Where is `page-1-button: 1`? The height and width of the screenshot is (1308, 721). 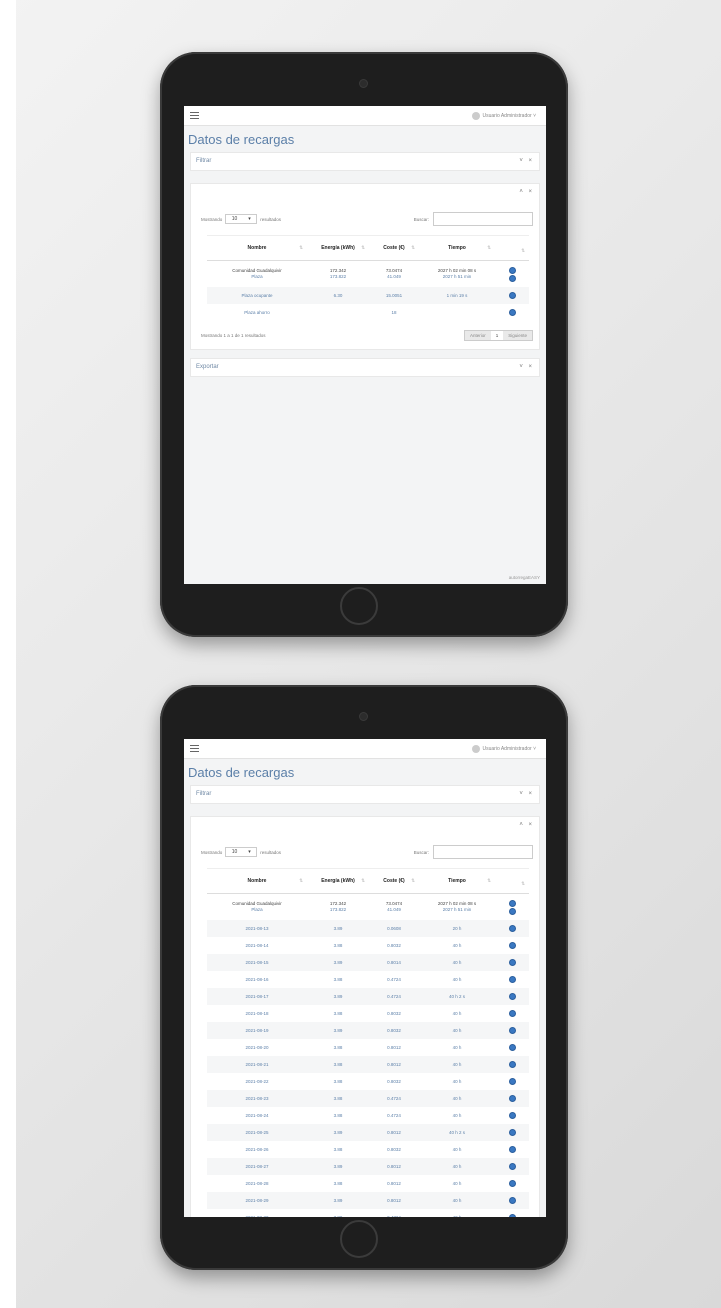 page-1-button: 1 is located at coordinates (497, 335).